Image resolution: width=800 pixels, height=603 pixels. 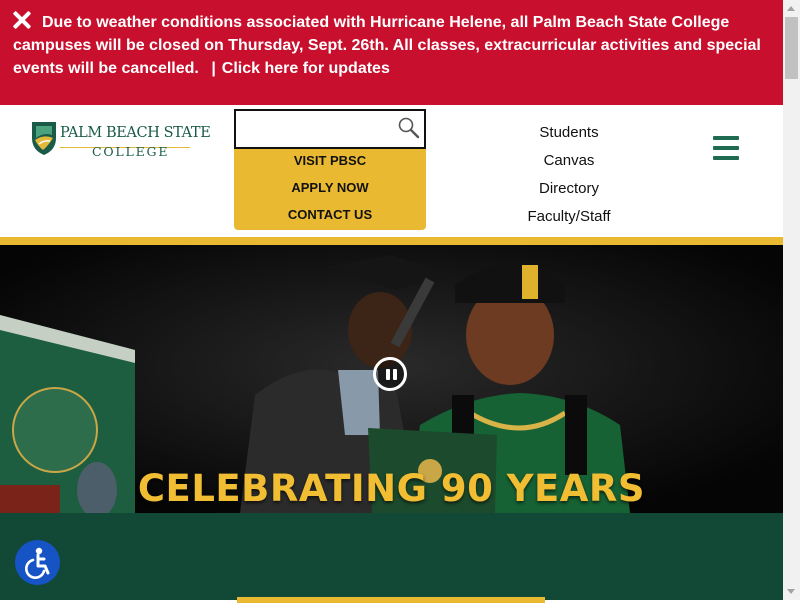 What do you see at coordinates (44, 138) in the screenshot?
I see `logo-shield-icon` at bounding box center [44, 138].